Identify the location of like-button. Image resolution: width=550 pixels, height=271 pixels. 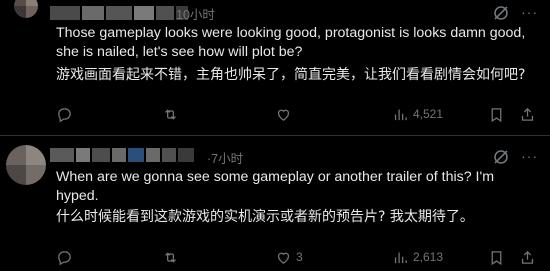
(285, 114).